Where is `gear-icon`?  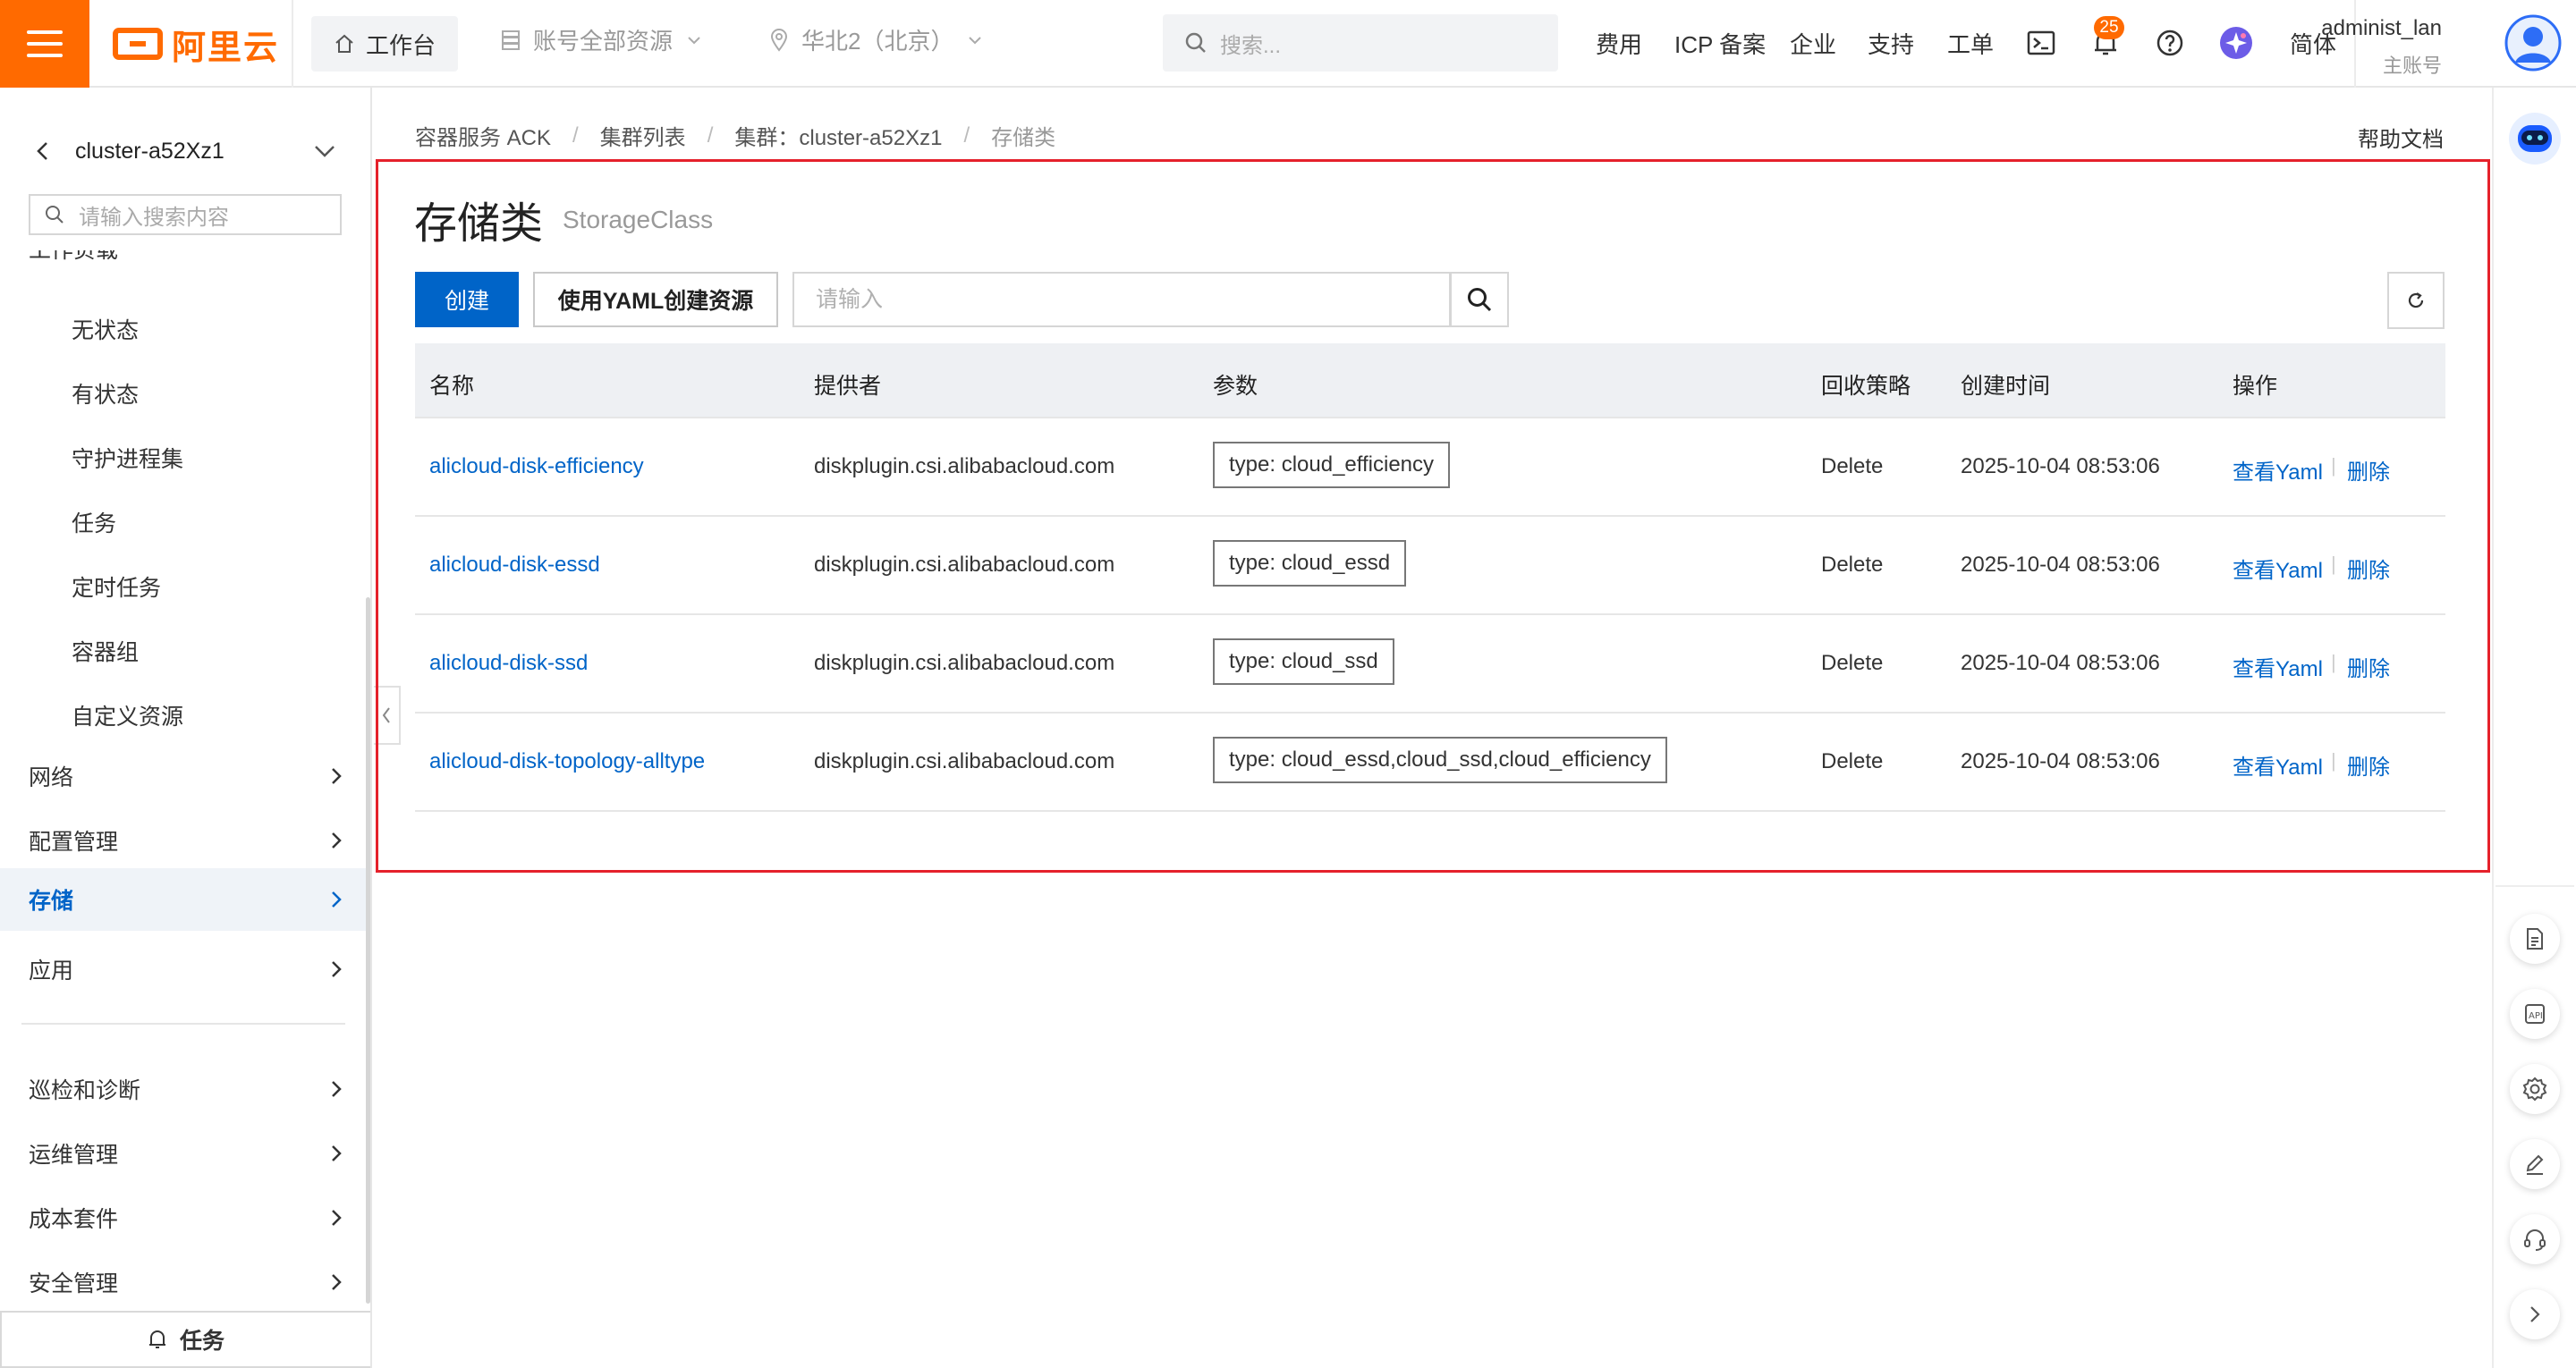 gear-icon is located at coordinates (2535, 1089).